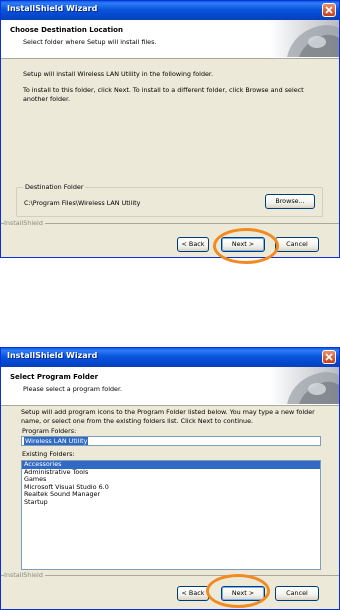 The image size is (340, 610). What do you see at coordinates (171, 502) in the screenshot?
I see `folder-list-item: Startup` at bounding box center [171, 502].